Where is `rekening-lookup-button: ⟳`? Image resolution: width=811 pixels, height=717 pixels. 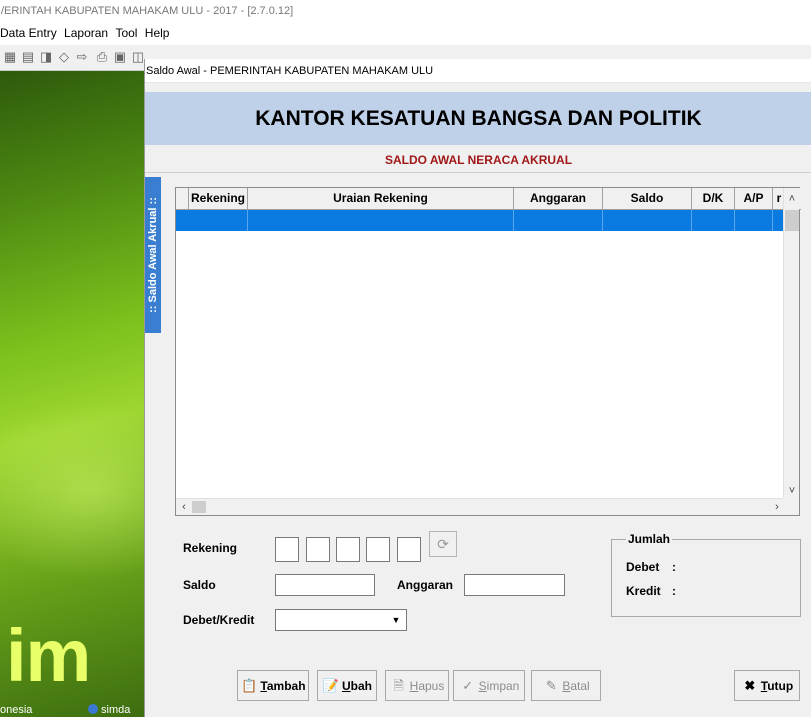 rekening-lookup-button: ⟳ is located at coordinates (443, 544).